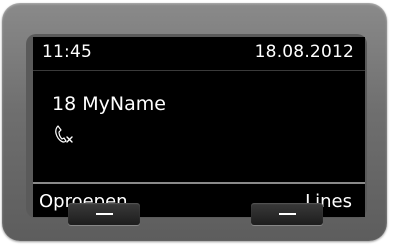 Image resolution: width=393 pixels, height=245 pixels. I want to click on handset-name: 18 MyName, so click(109, 104).